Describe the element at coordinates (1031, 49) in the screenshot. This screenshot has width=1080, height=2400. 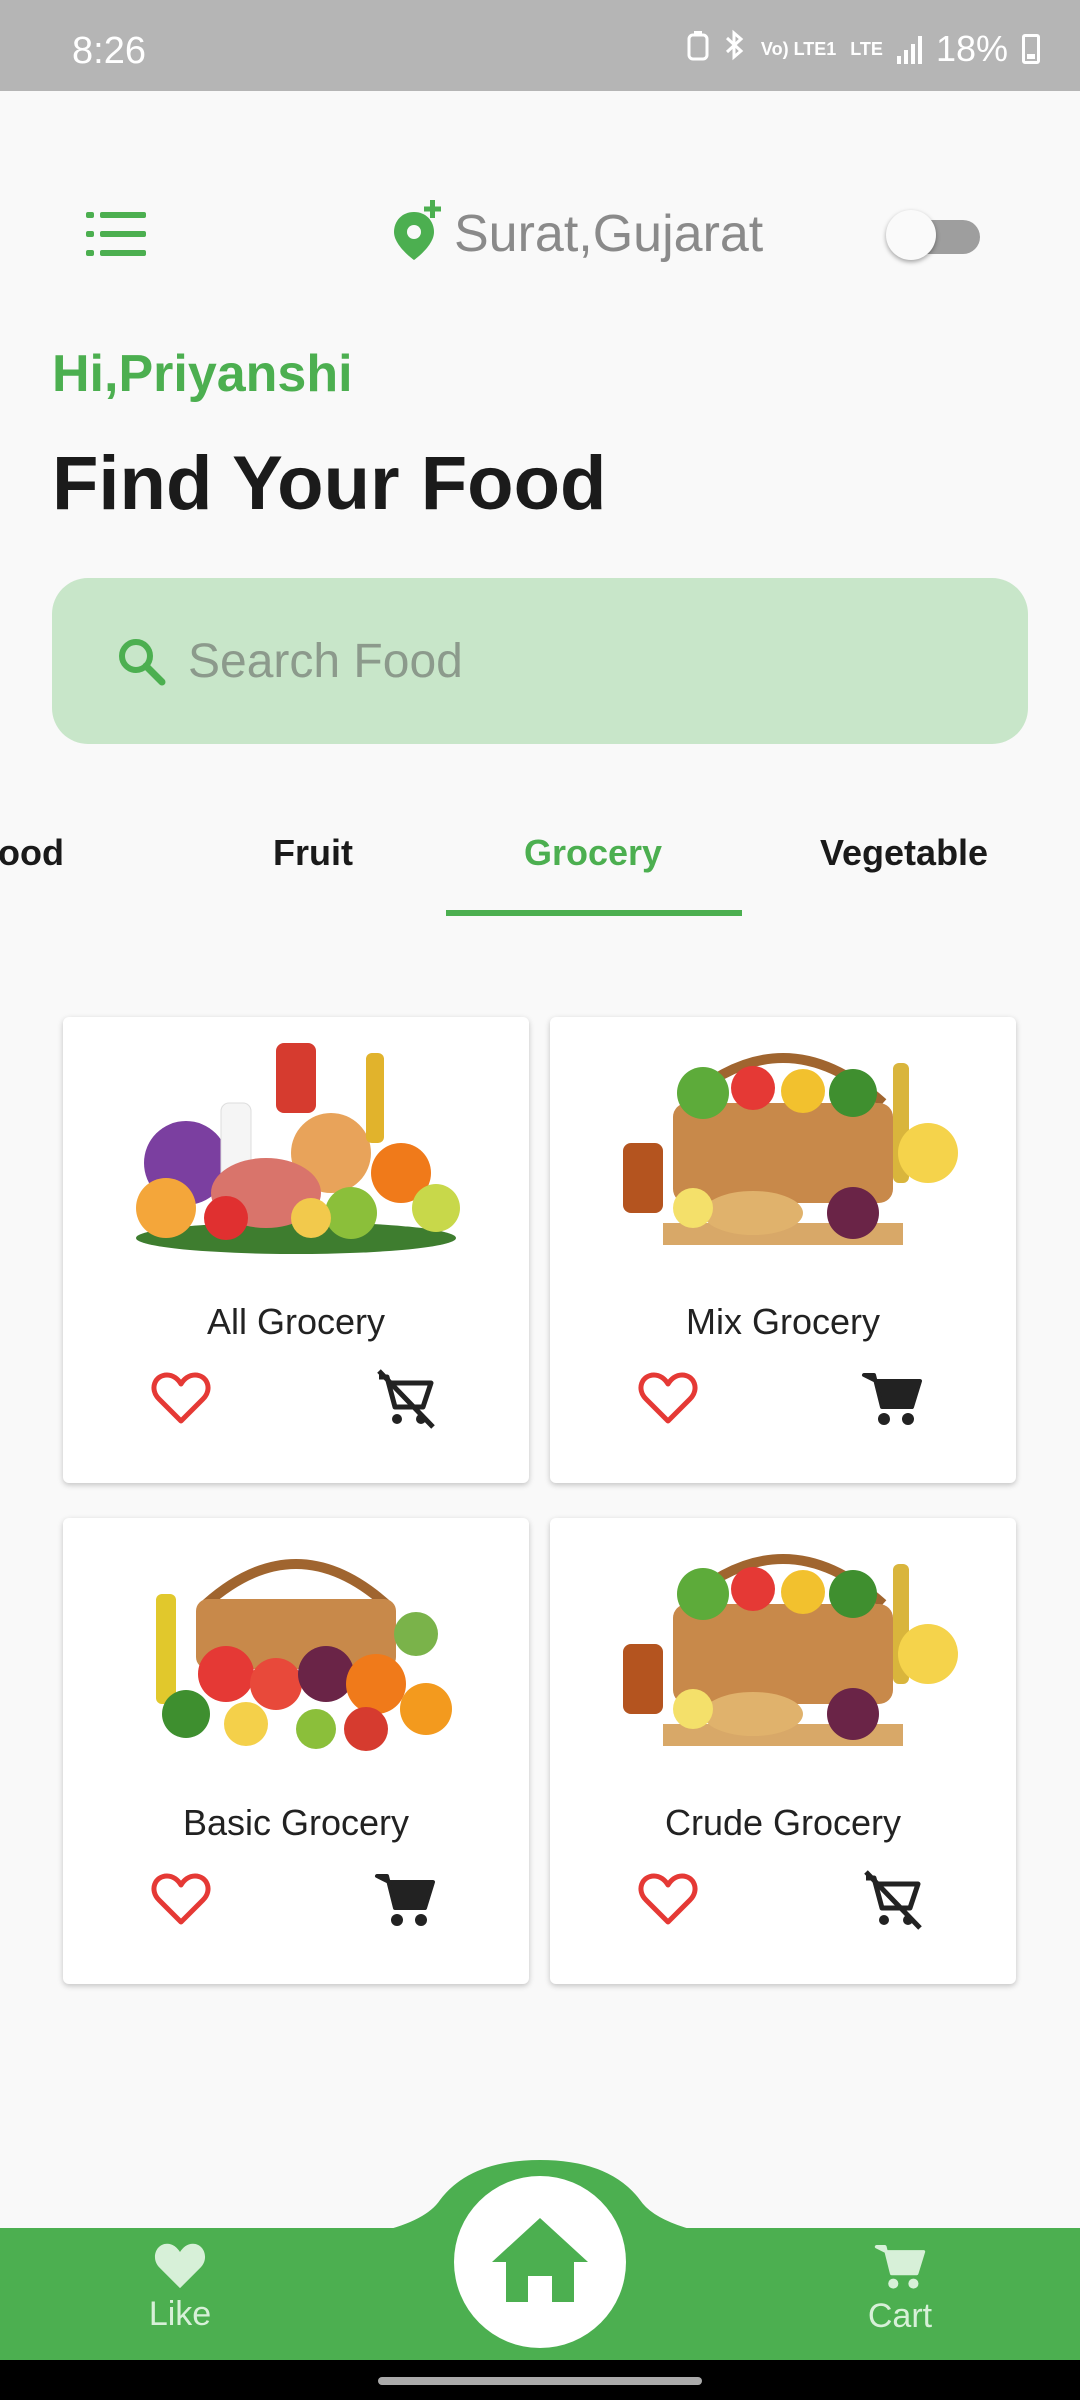
I see `battery-icon` at that location.